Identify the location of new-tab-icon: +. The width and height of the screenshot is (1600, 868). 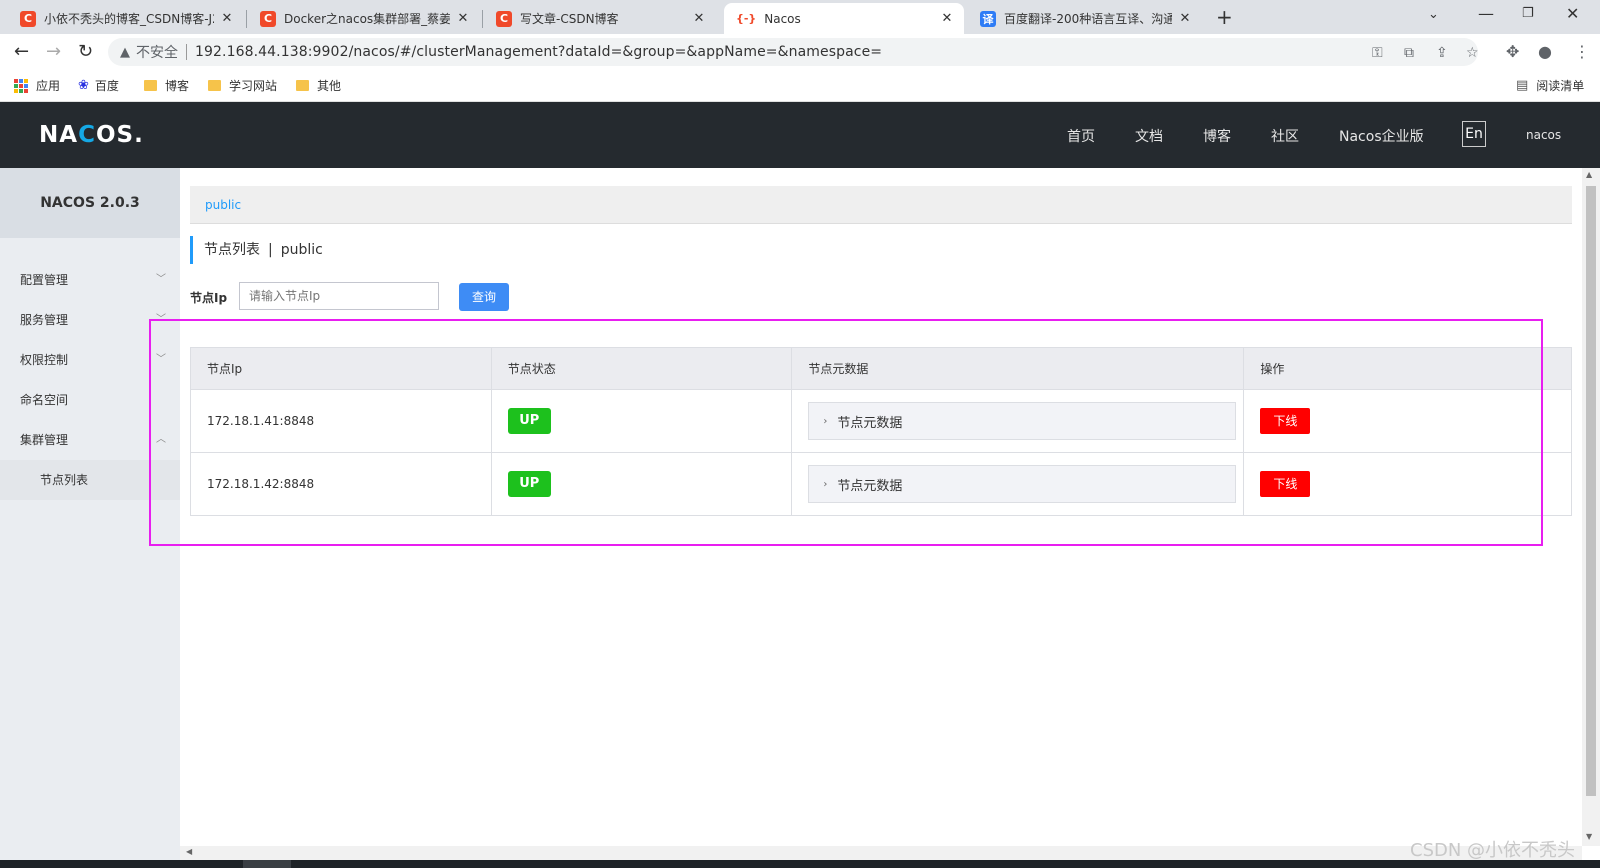
(1224, 17).